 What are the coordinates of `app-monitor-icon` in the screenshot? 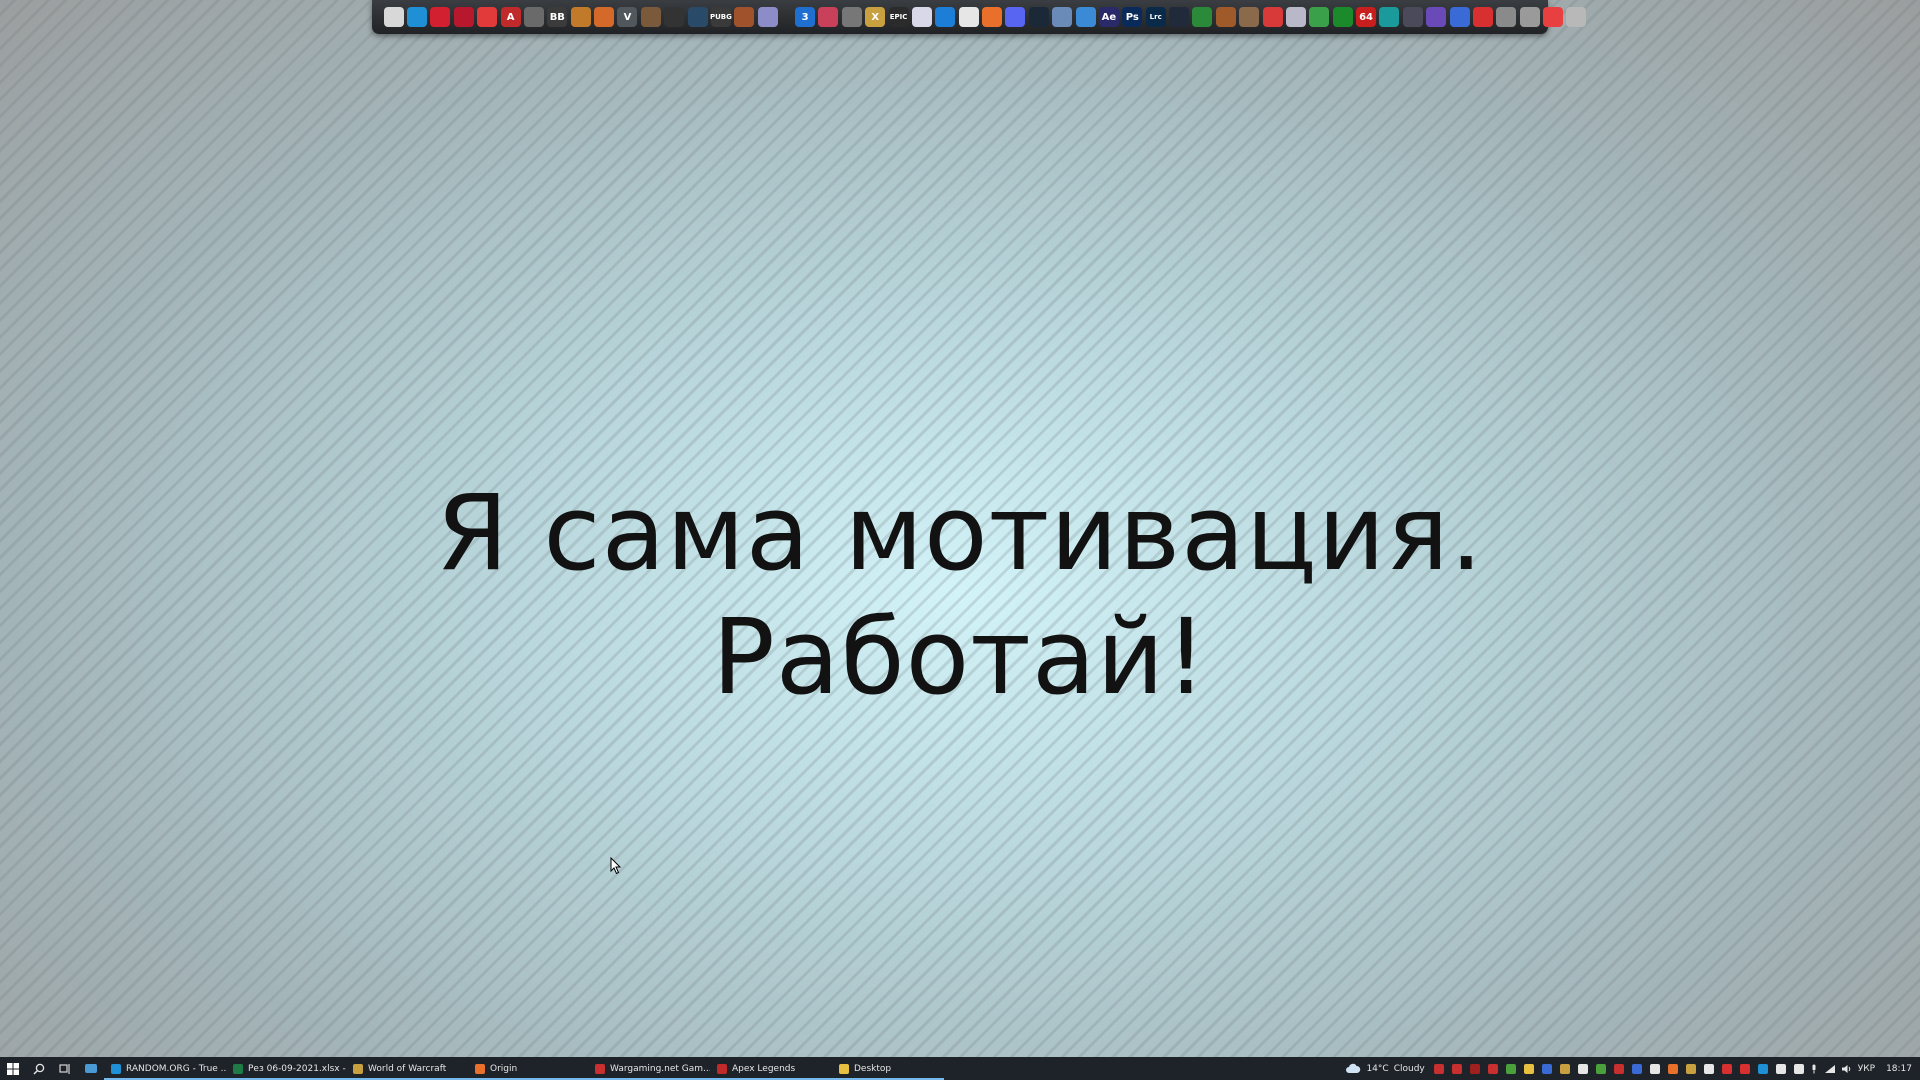 It's located at (1459, 17).